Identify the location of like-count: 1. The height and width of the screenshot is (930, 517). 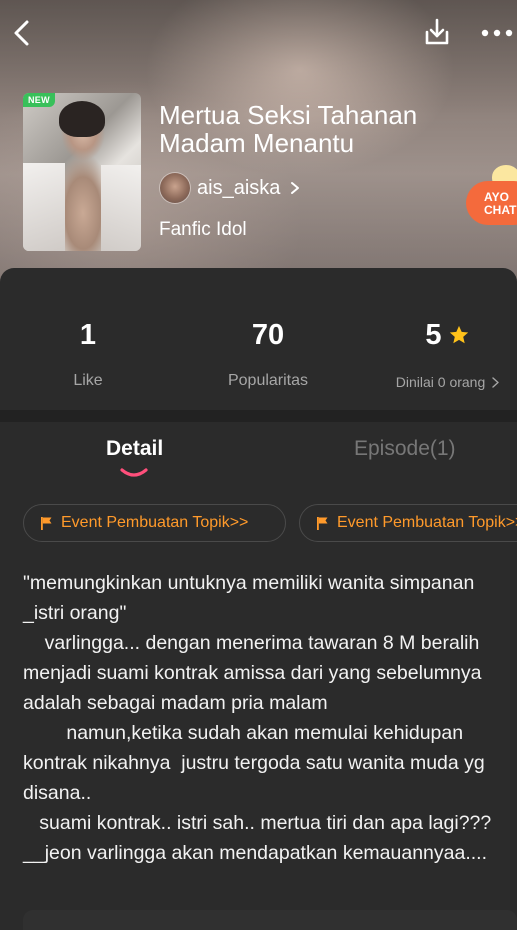
(88, 335).